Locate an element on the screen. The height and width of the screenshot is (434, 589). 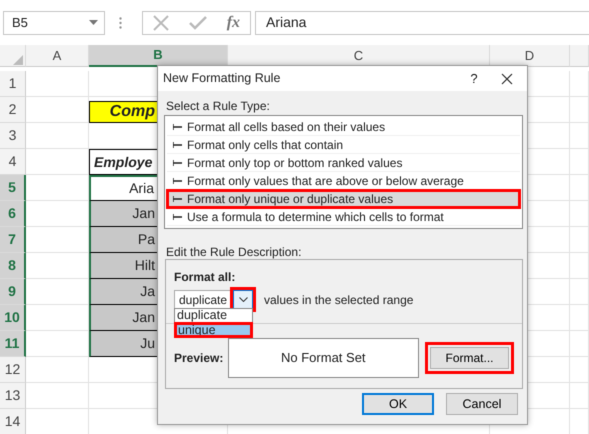
row-header: 4 is located at coordinates (13, 162).